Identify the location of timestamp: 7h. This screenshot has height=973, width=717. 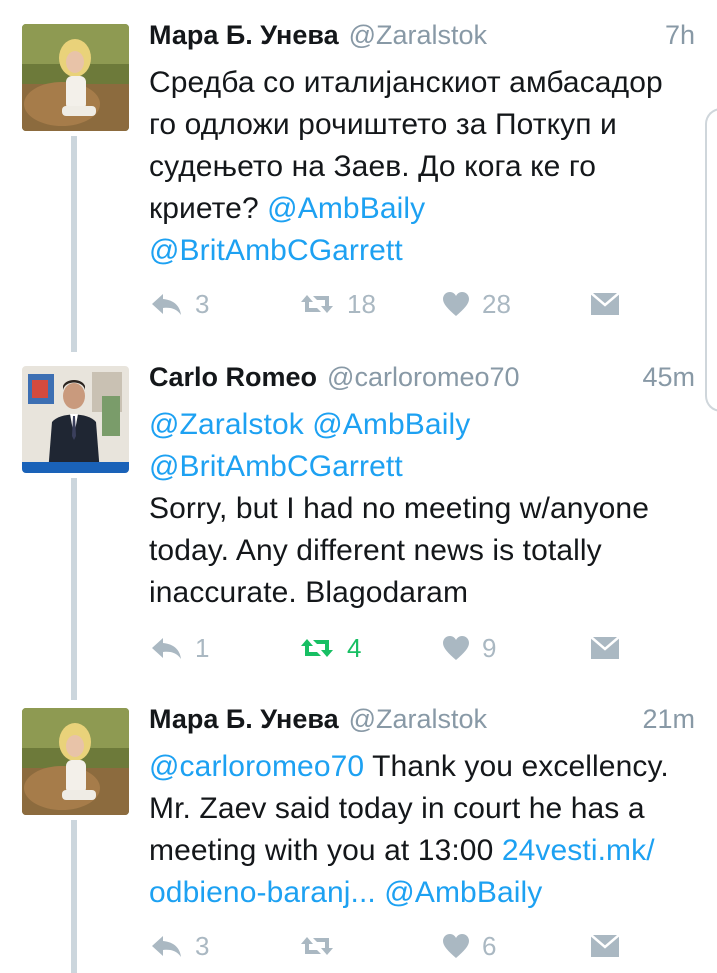
(680, 35).